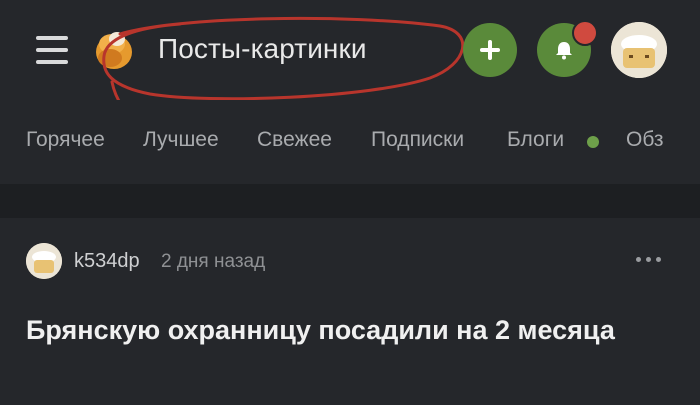 This screenshot has height=405, width=700. Describe the element at coordinates (262, 48) in the screenshot. I see `page-title: Посты-картинки` at that location.